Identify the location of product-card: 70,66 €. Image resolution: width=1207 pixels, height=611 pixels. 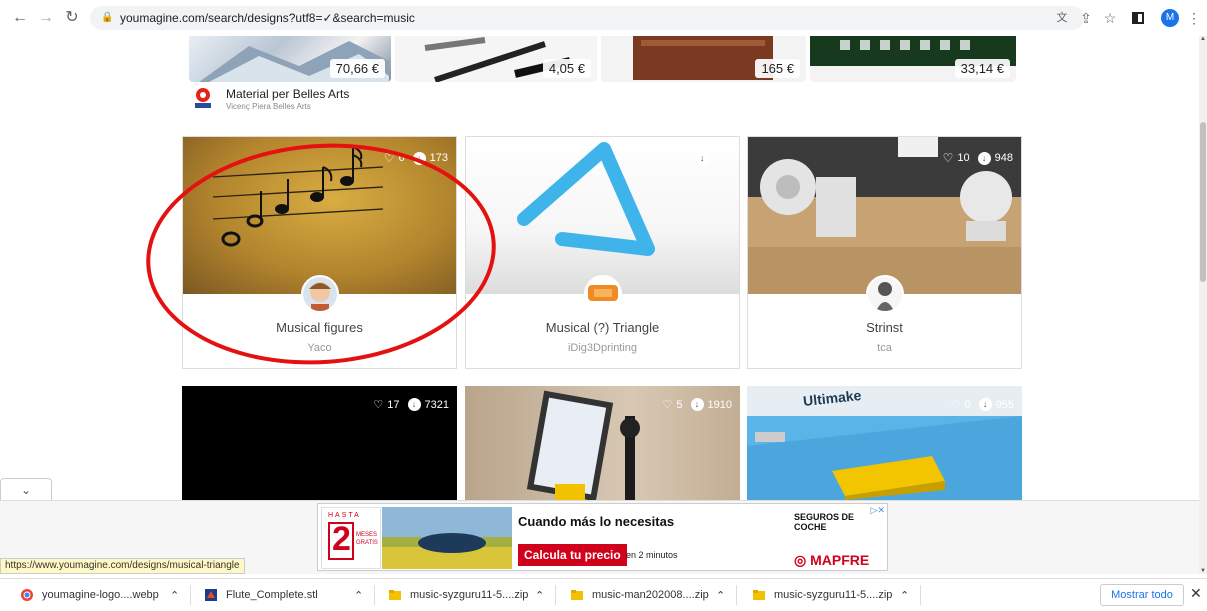
(290, 59).